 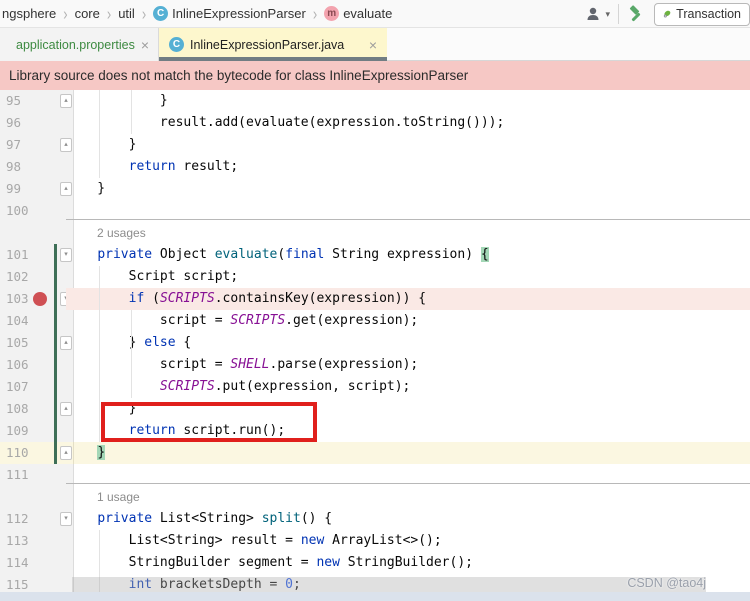 What do you see at coordinates (37, 475) in the screenshot?
I see `gutter: 111` at bounding box center [37, 475].